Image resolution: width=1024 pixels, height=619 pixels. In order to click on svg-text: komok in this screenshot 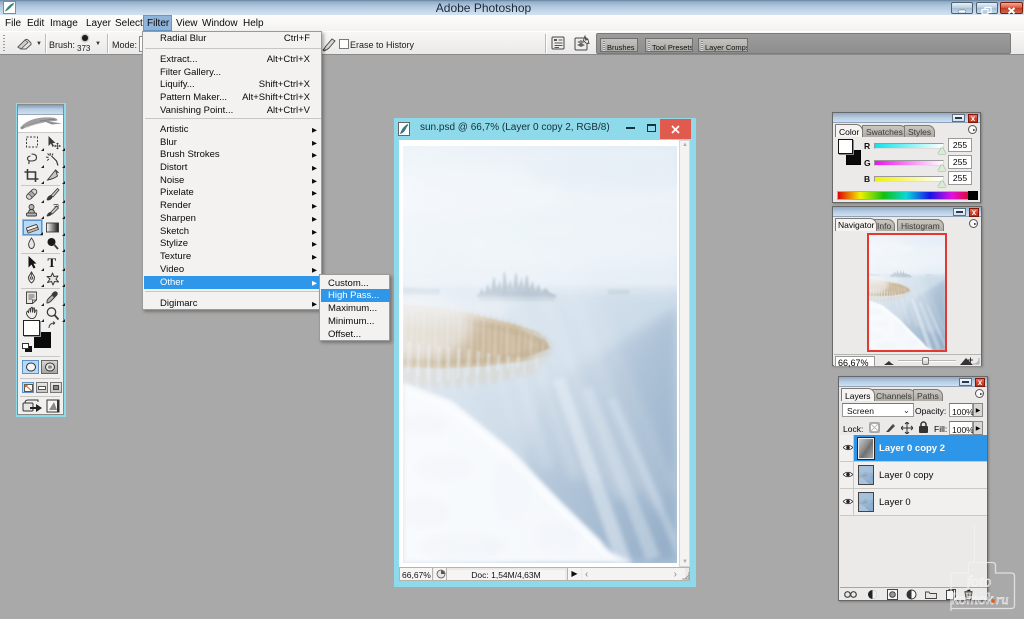, I will do `click(973, 599)`.